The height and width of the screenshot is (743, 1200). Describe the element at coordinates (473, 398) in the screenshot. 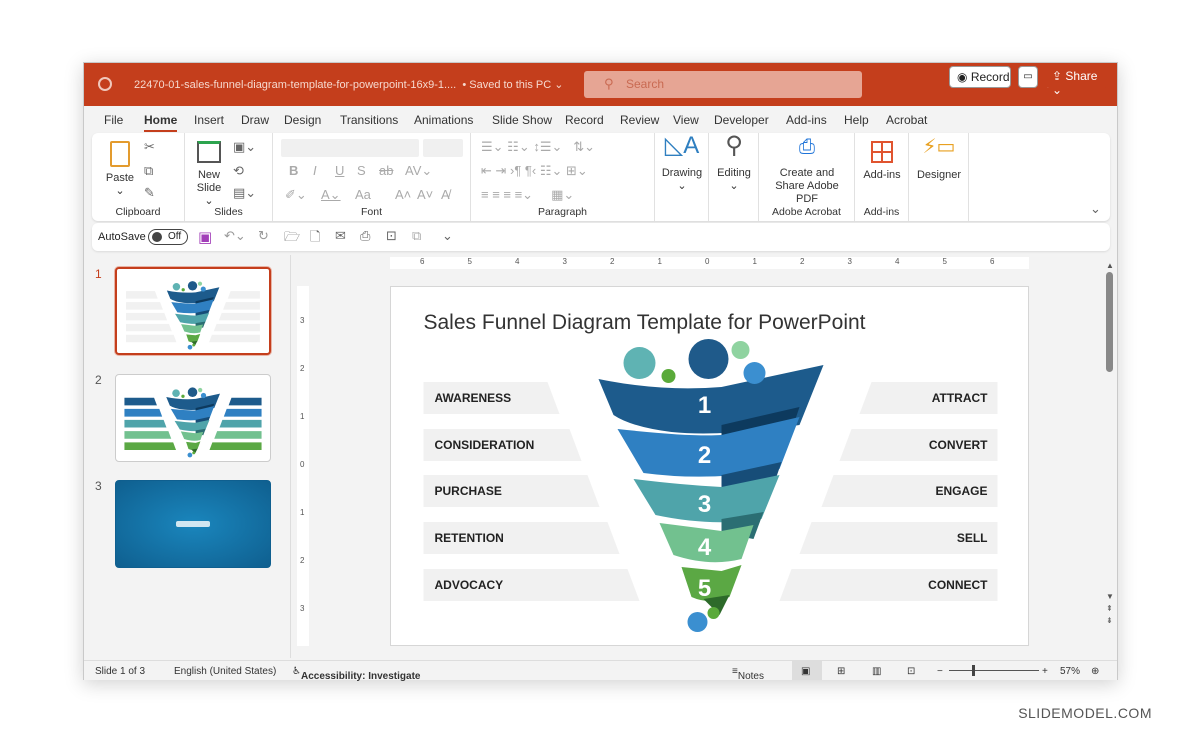

I see `stage-label-left: AWARENESS` at that location.